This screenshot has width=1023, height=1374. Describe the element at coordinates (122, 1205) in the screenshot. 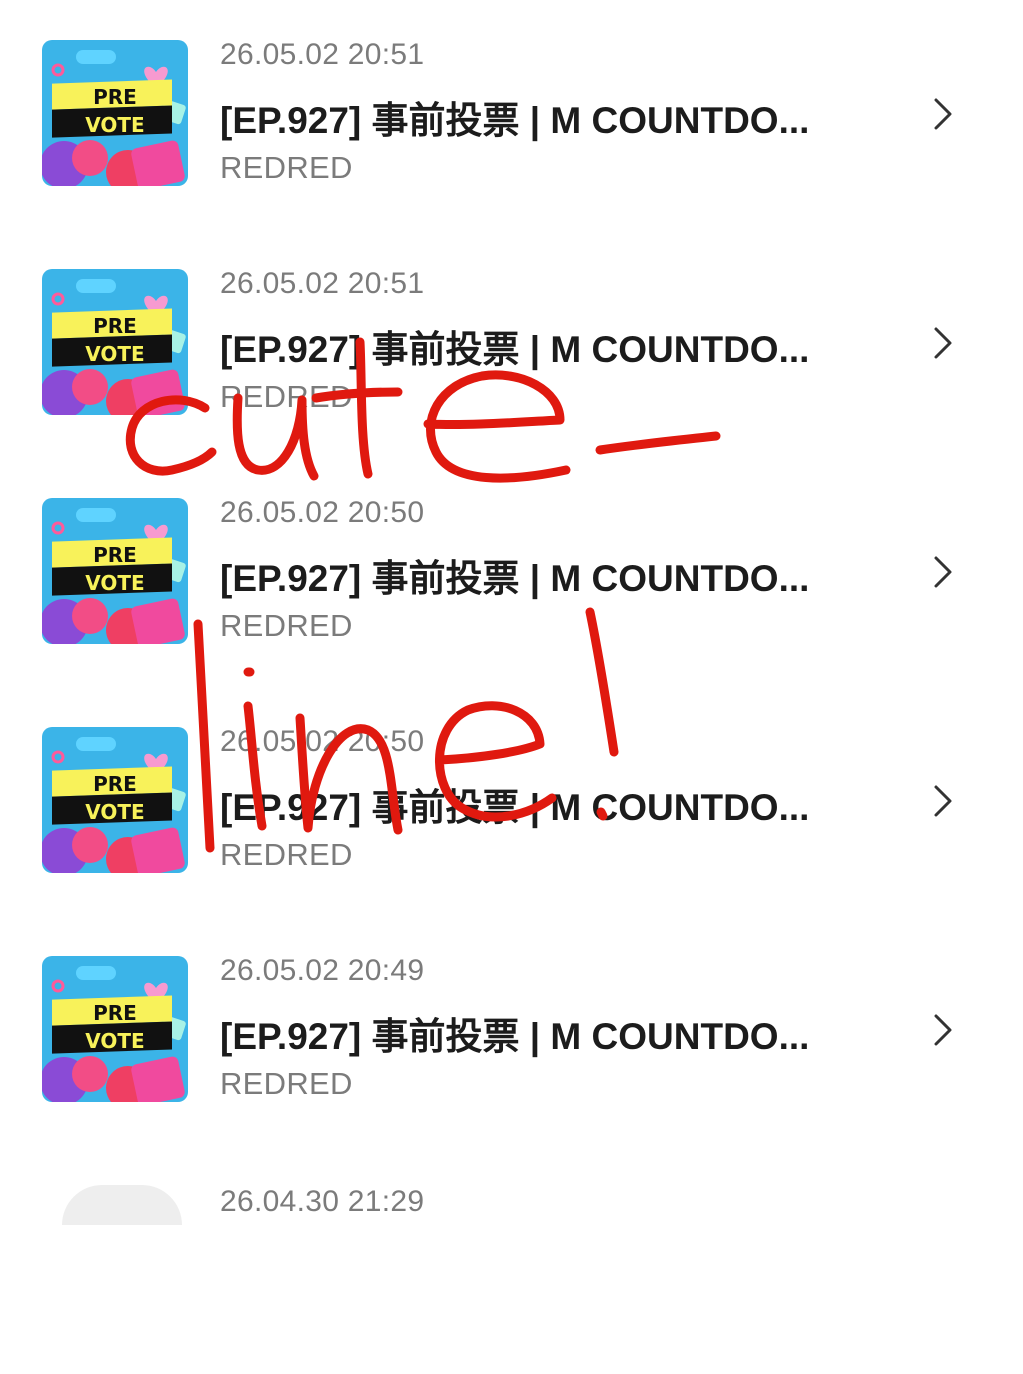

I see `thumbnail` at that location.